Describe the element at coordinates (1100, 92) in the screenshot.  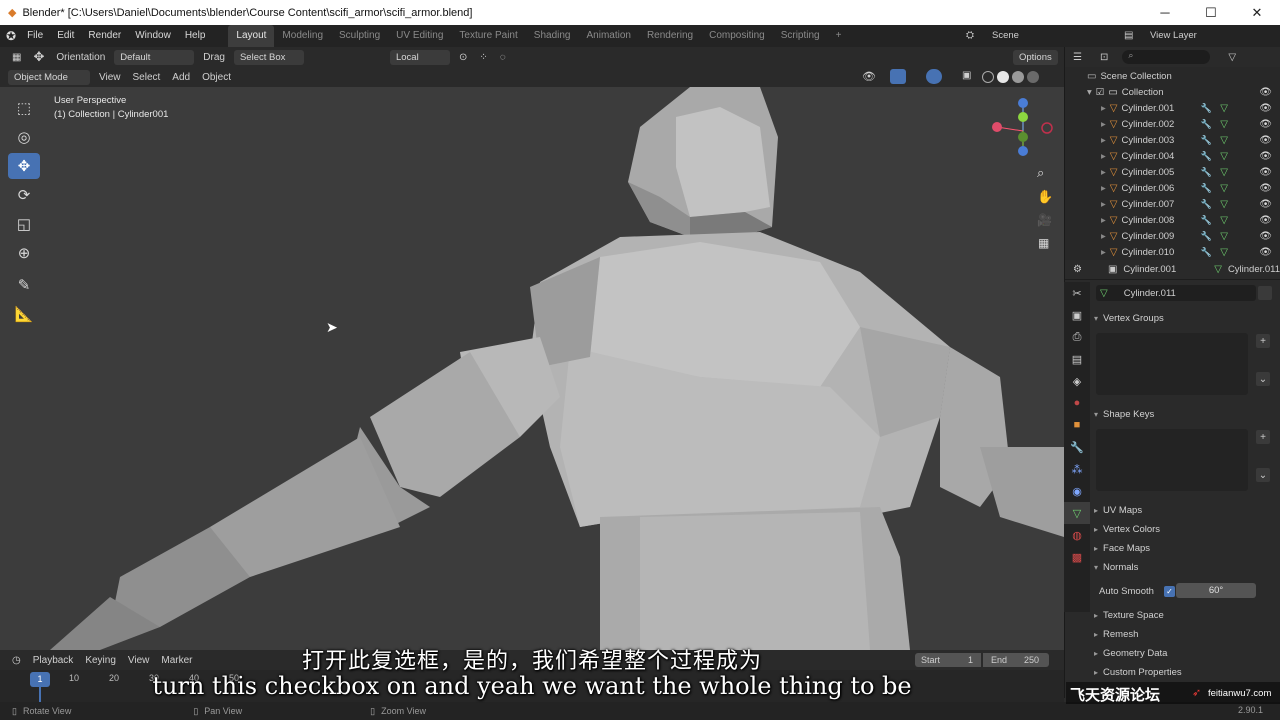
I see `checkbox-icon: ☑` at that location.